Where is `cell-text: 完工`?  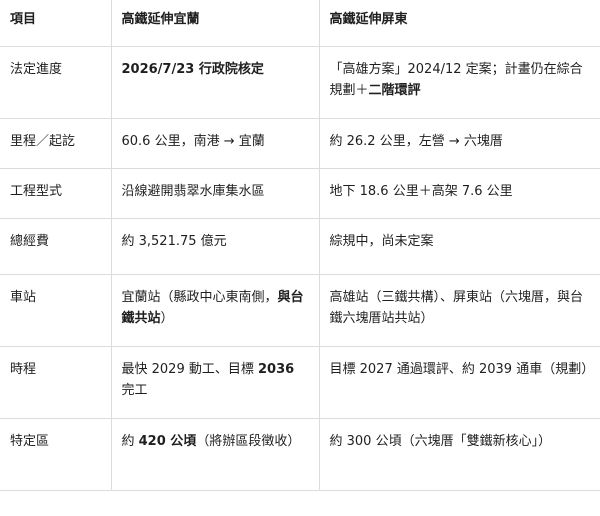 cell-text: 完工 is located at coordinates (134, 390).